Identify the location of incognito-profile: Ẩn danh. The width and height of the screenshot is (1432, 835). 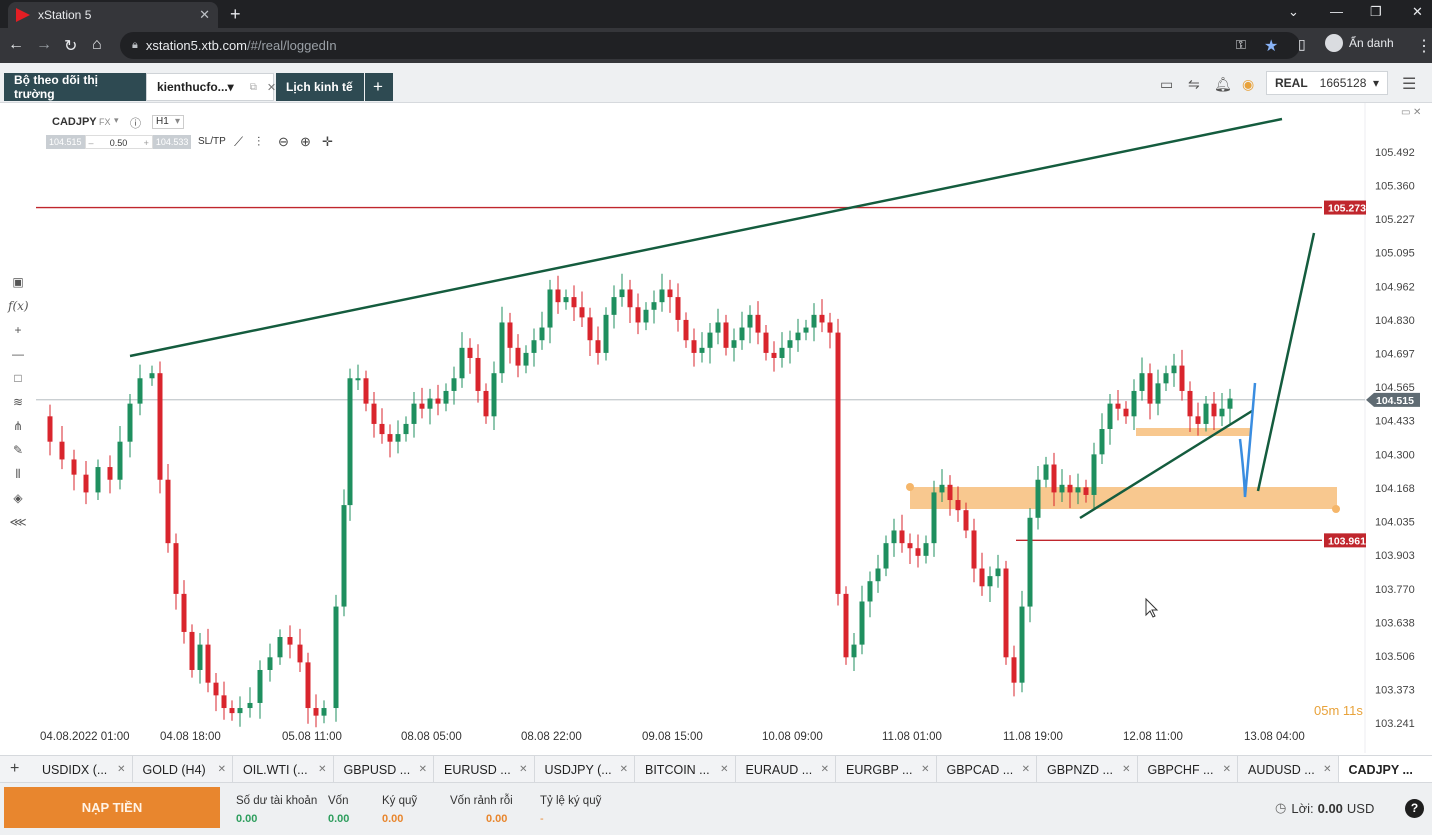
(1359, 43).